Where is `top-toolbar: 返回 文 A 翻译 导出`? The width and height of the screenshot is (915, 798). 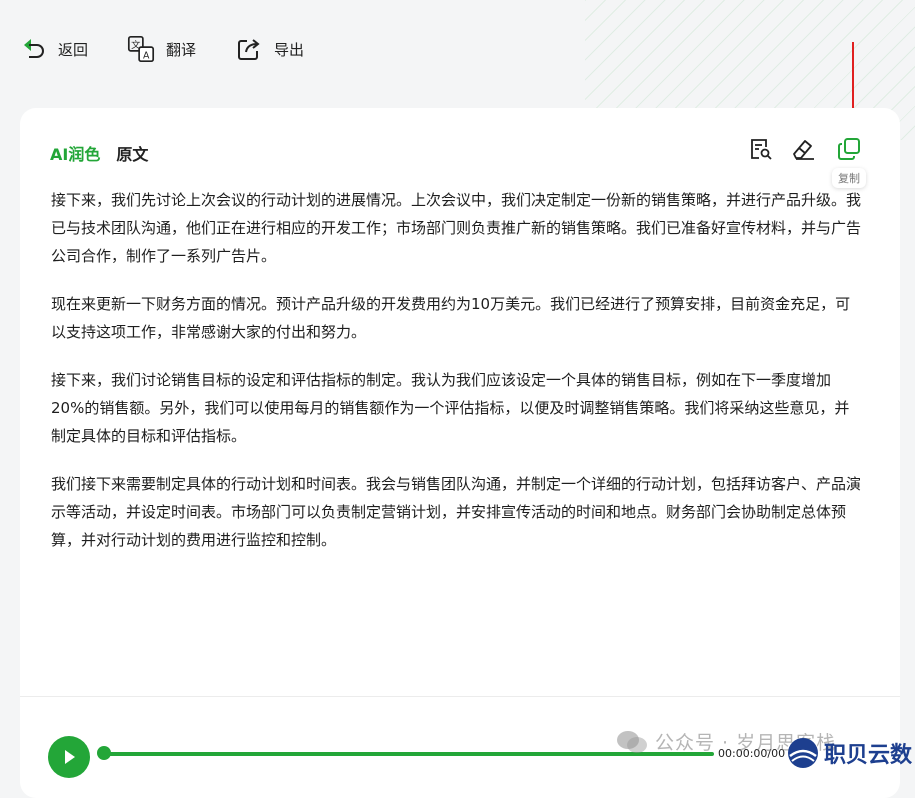 top-toolbar: 返回 文 A 翻译 导出 is located at coordinates (180, 49).